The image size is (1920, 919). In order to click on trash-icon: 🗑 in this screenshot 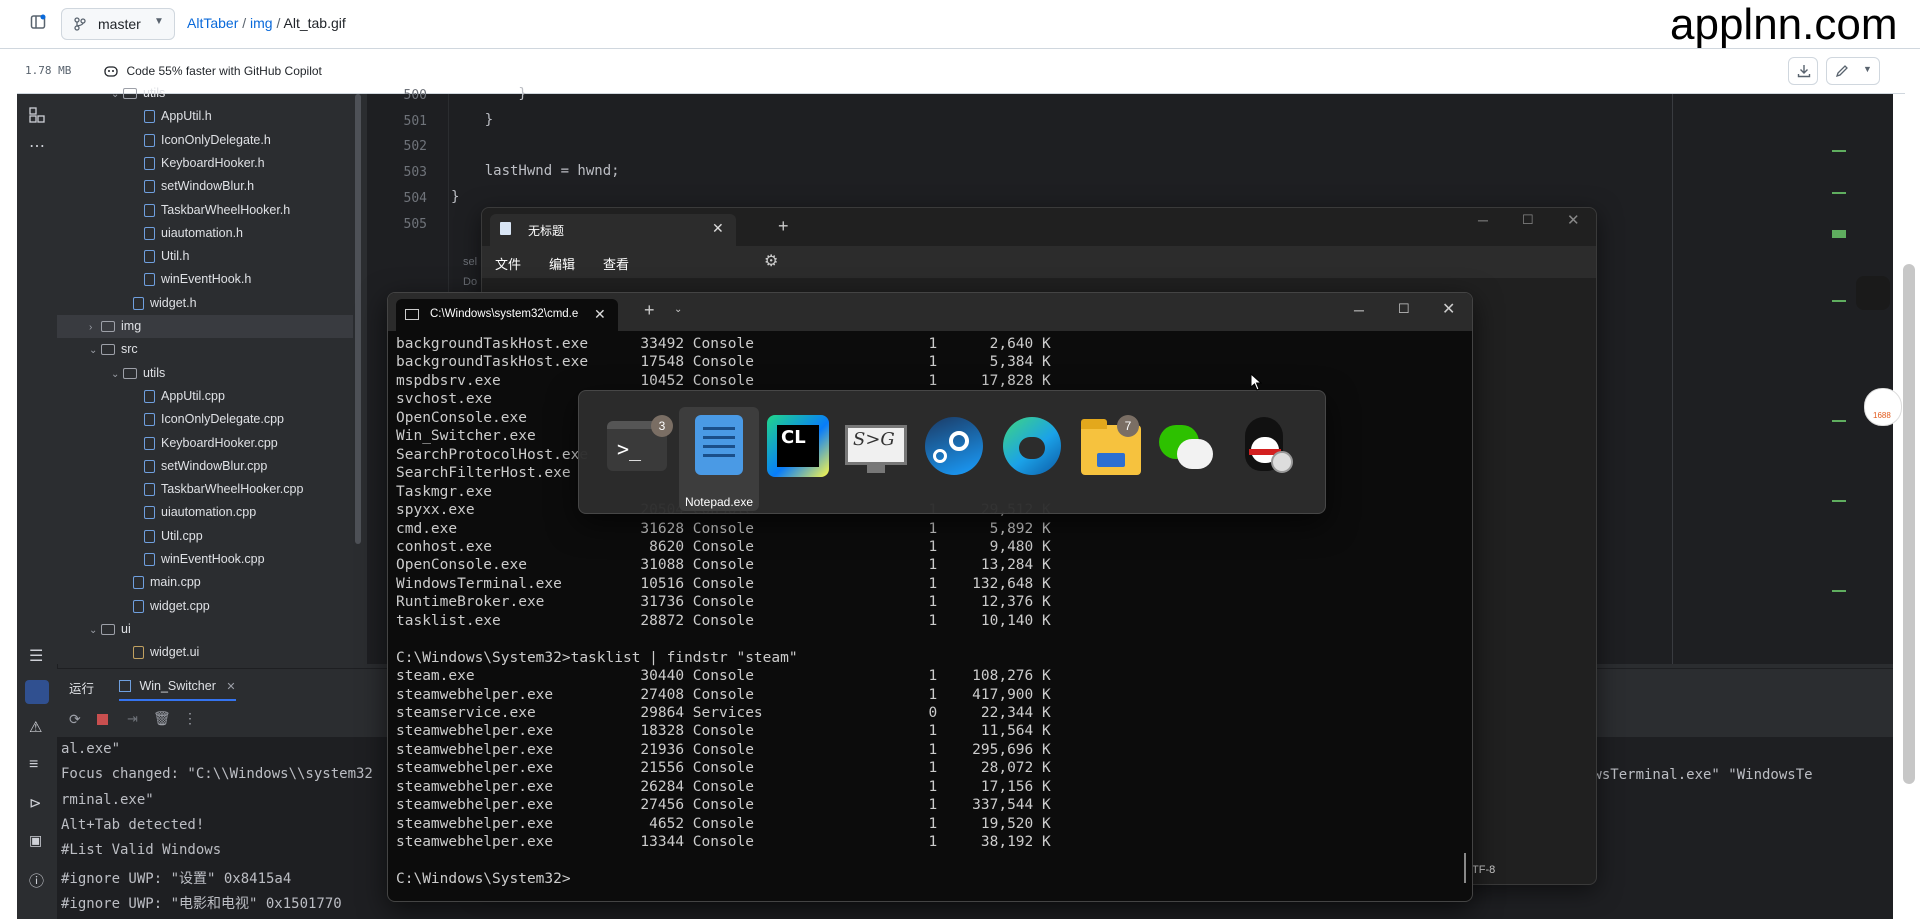, I will do `click(162, 718)`.